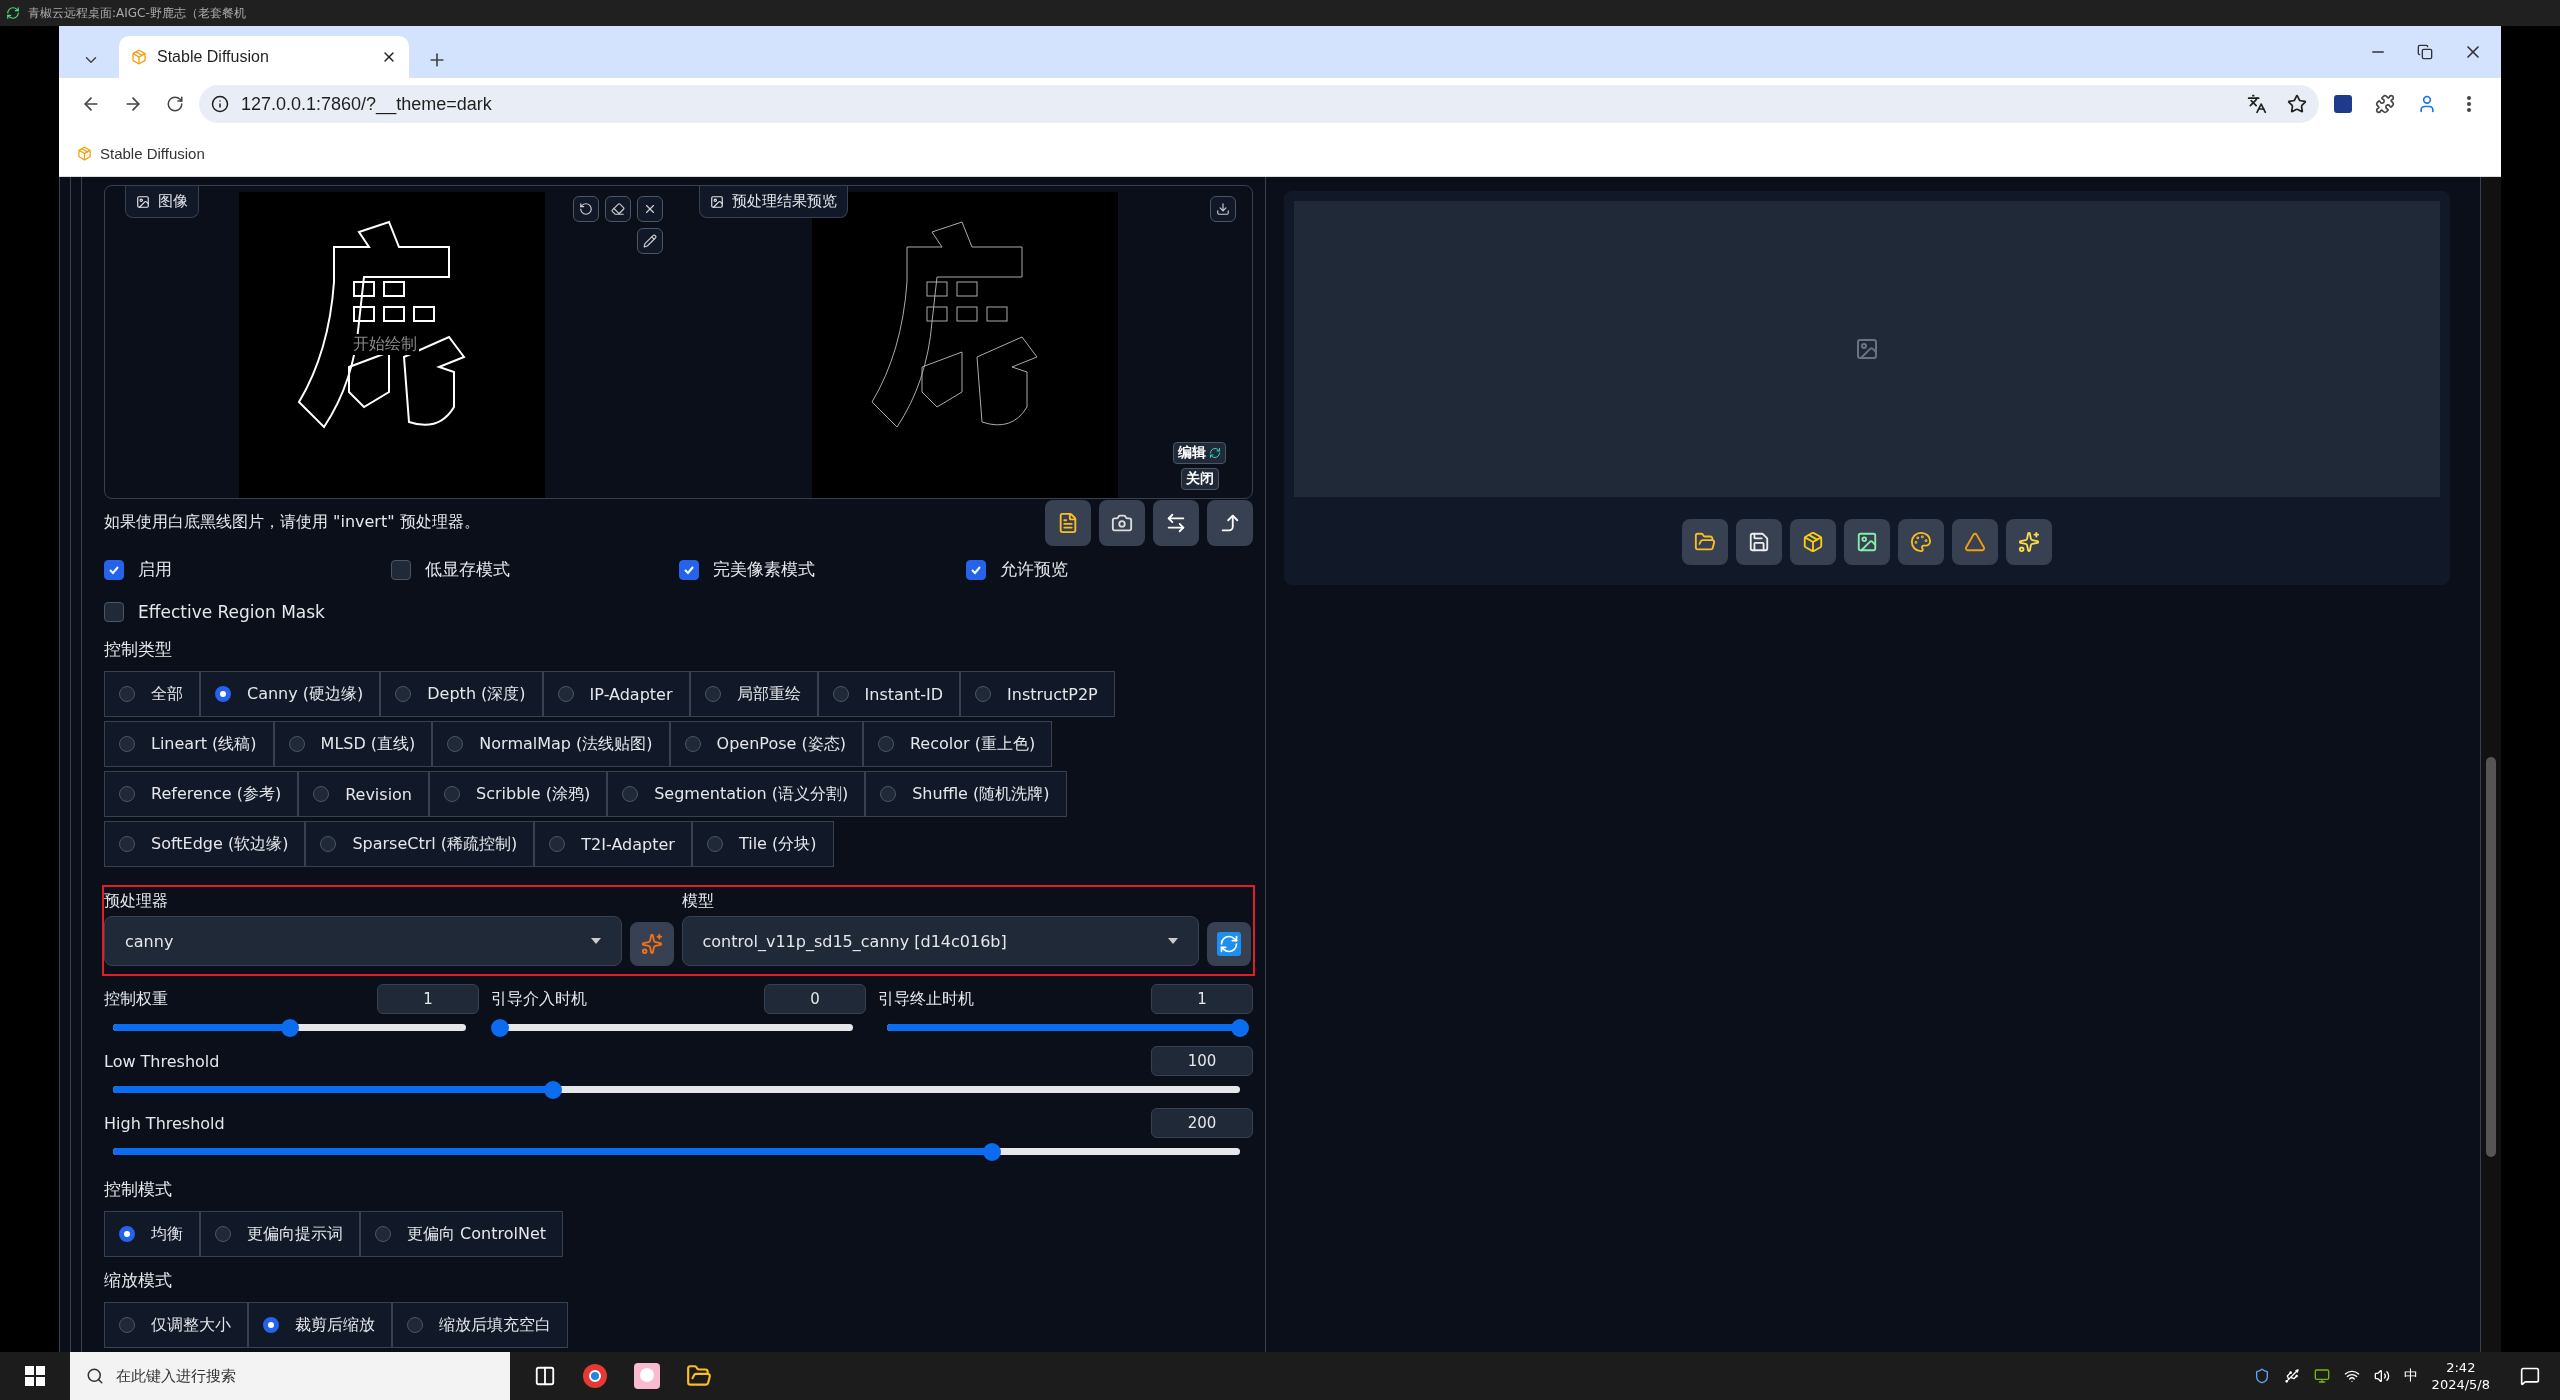 The height and width of the screenshot is (1400, 2560). I want to click on sparkles-button, so click(2029, 542).